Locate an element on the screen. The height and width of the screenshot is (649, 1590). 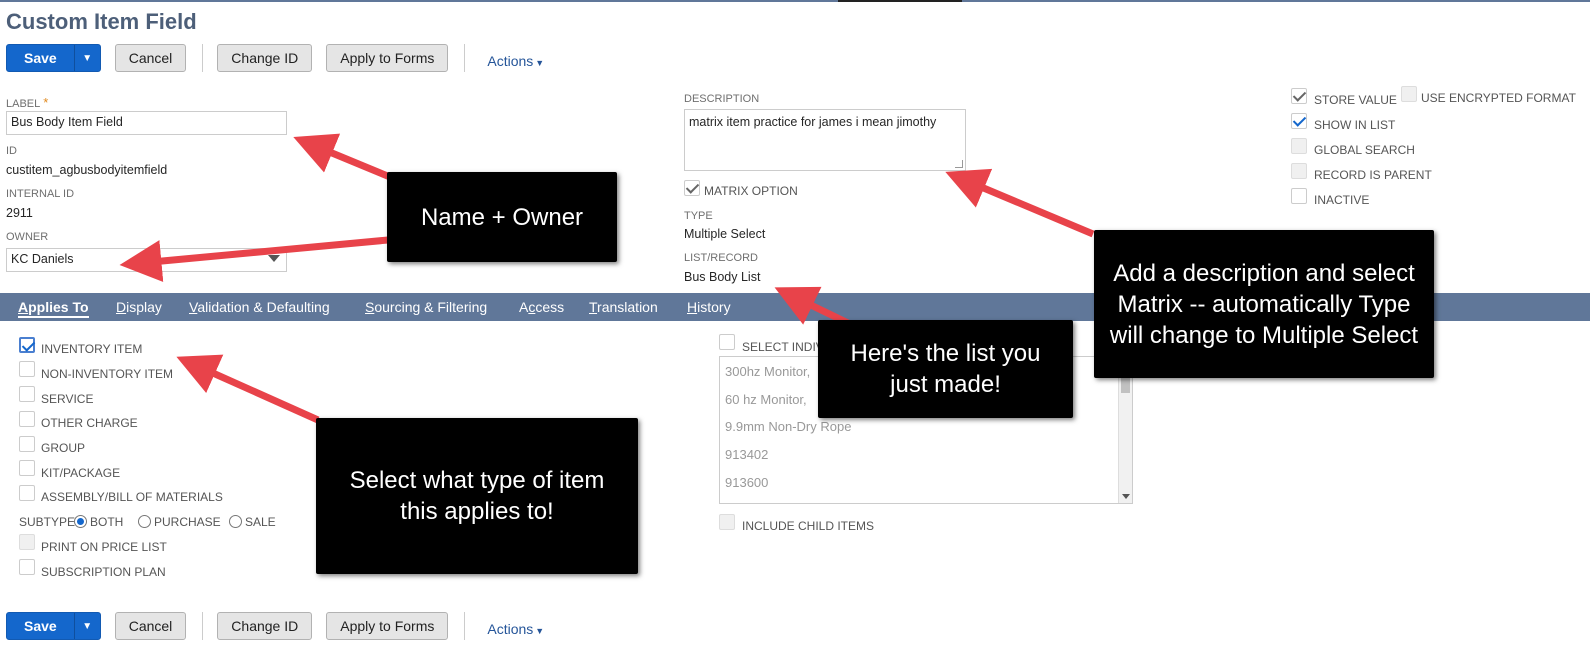
store-value-label: STORE VALUE is located at coordinates (1355, 100).